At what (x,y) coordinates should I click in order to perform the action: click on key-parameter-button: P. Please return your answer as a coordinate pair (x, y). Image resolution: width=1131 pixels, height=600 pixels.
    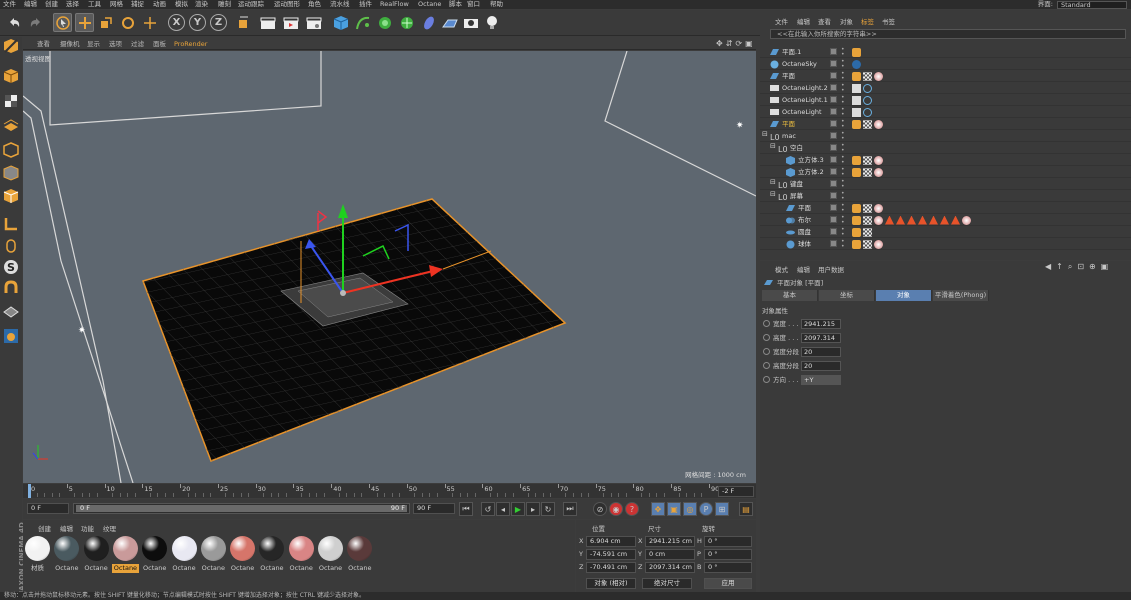
    Looking at the image, I should click on (706, 509).